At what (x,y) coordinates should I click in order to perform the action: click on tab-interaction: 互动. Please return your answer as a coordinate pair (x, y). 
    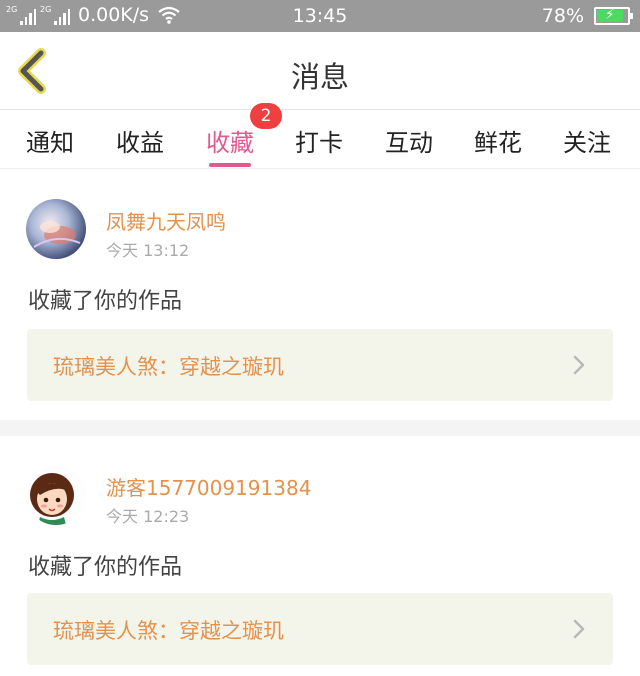
    Looking at the image, I should click on (409, 140).